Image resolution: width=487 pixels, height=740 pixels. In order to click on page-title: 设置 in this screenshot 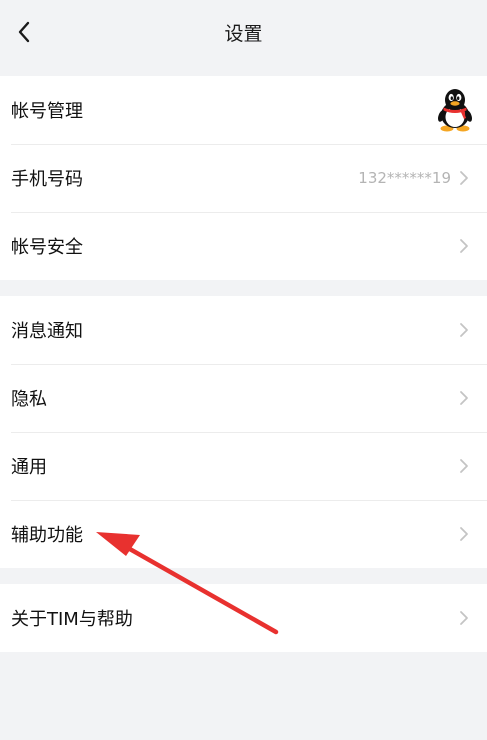, I will do `click(243, 33)`.